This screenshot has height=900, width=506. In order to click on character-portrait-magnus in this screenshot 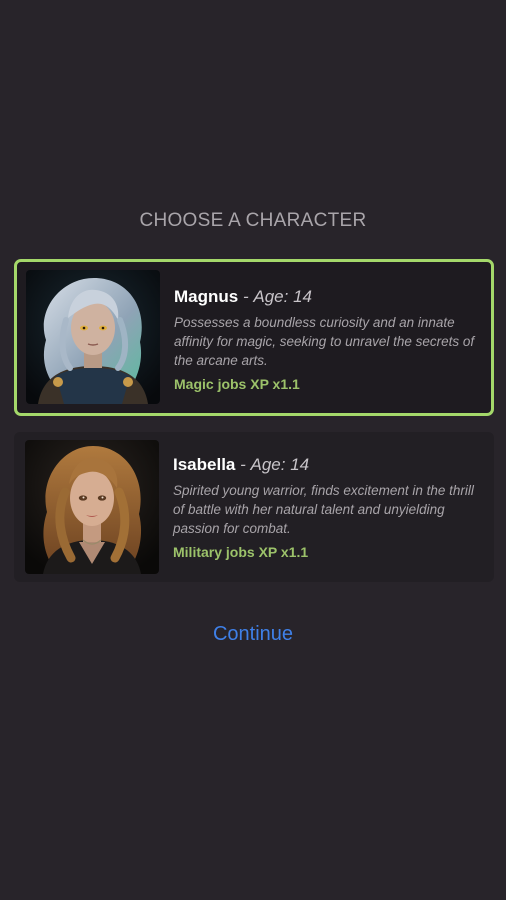, I will do `click(93, 337)`.